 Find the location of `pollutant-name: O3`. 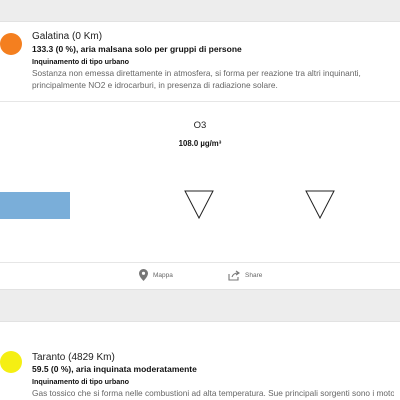

pollutant-name: O3 is located at coordinates (200, 125).